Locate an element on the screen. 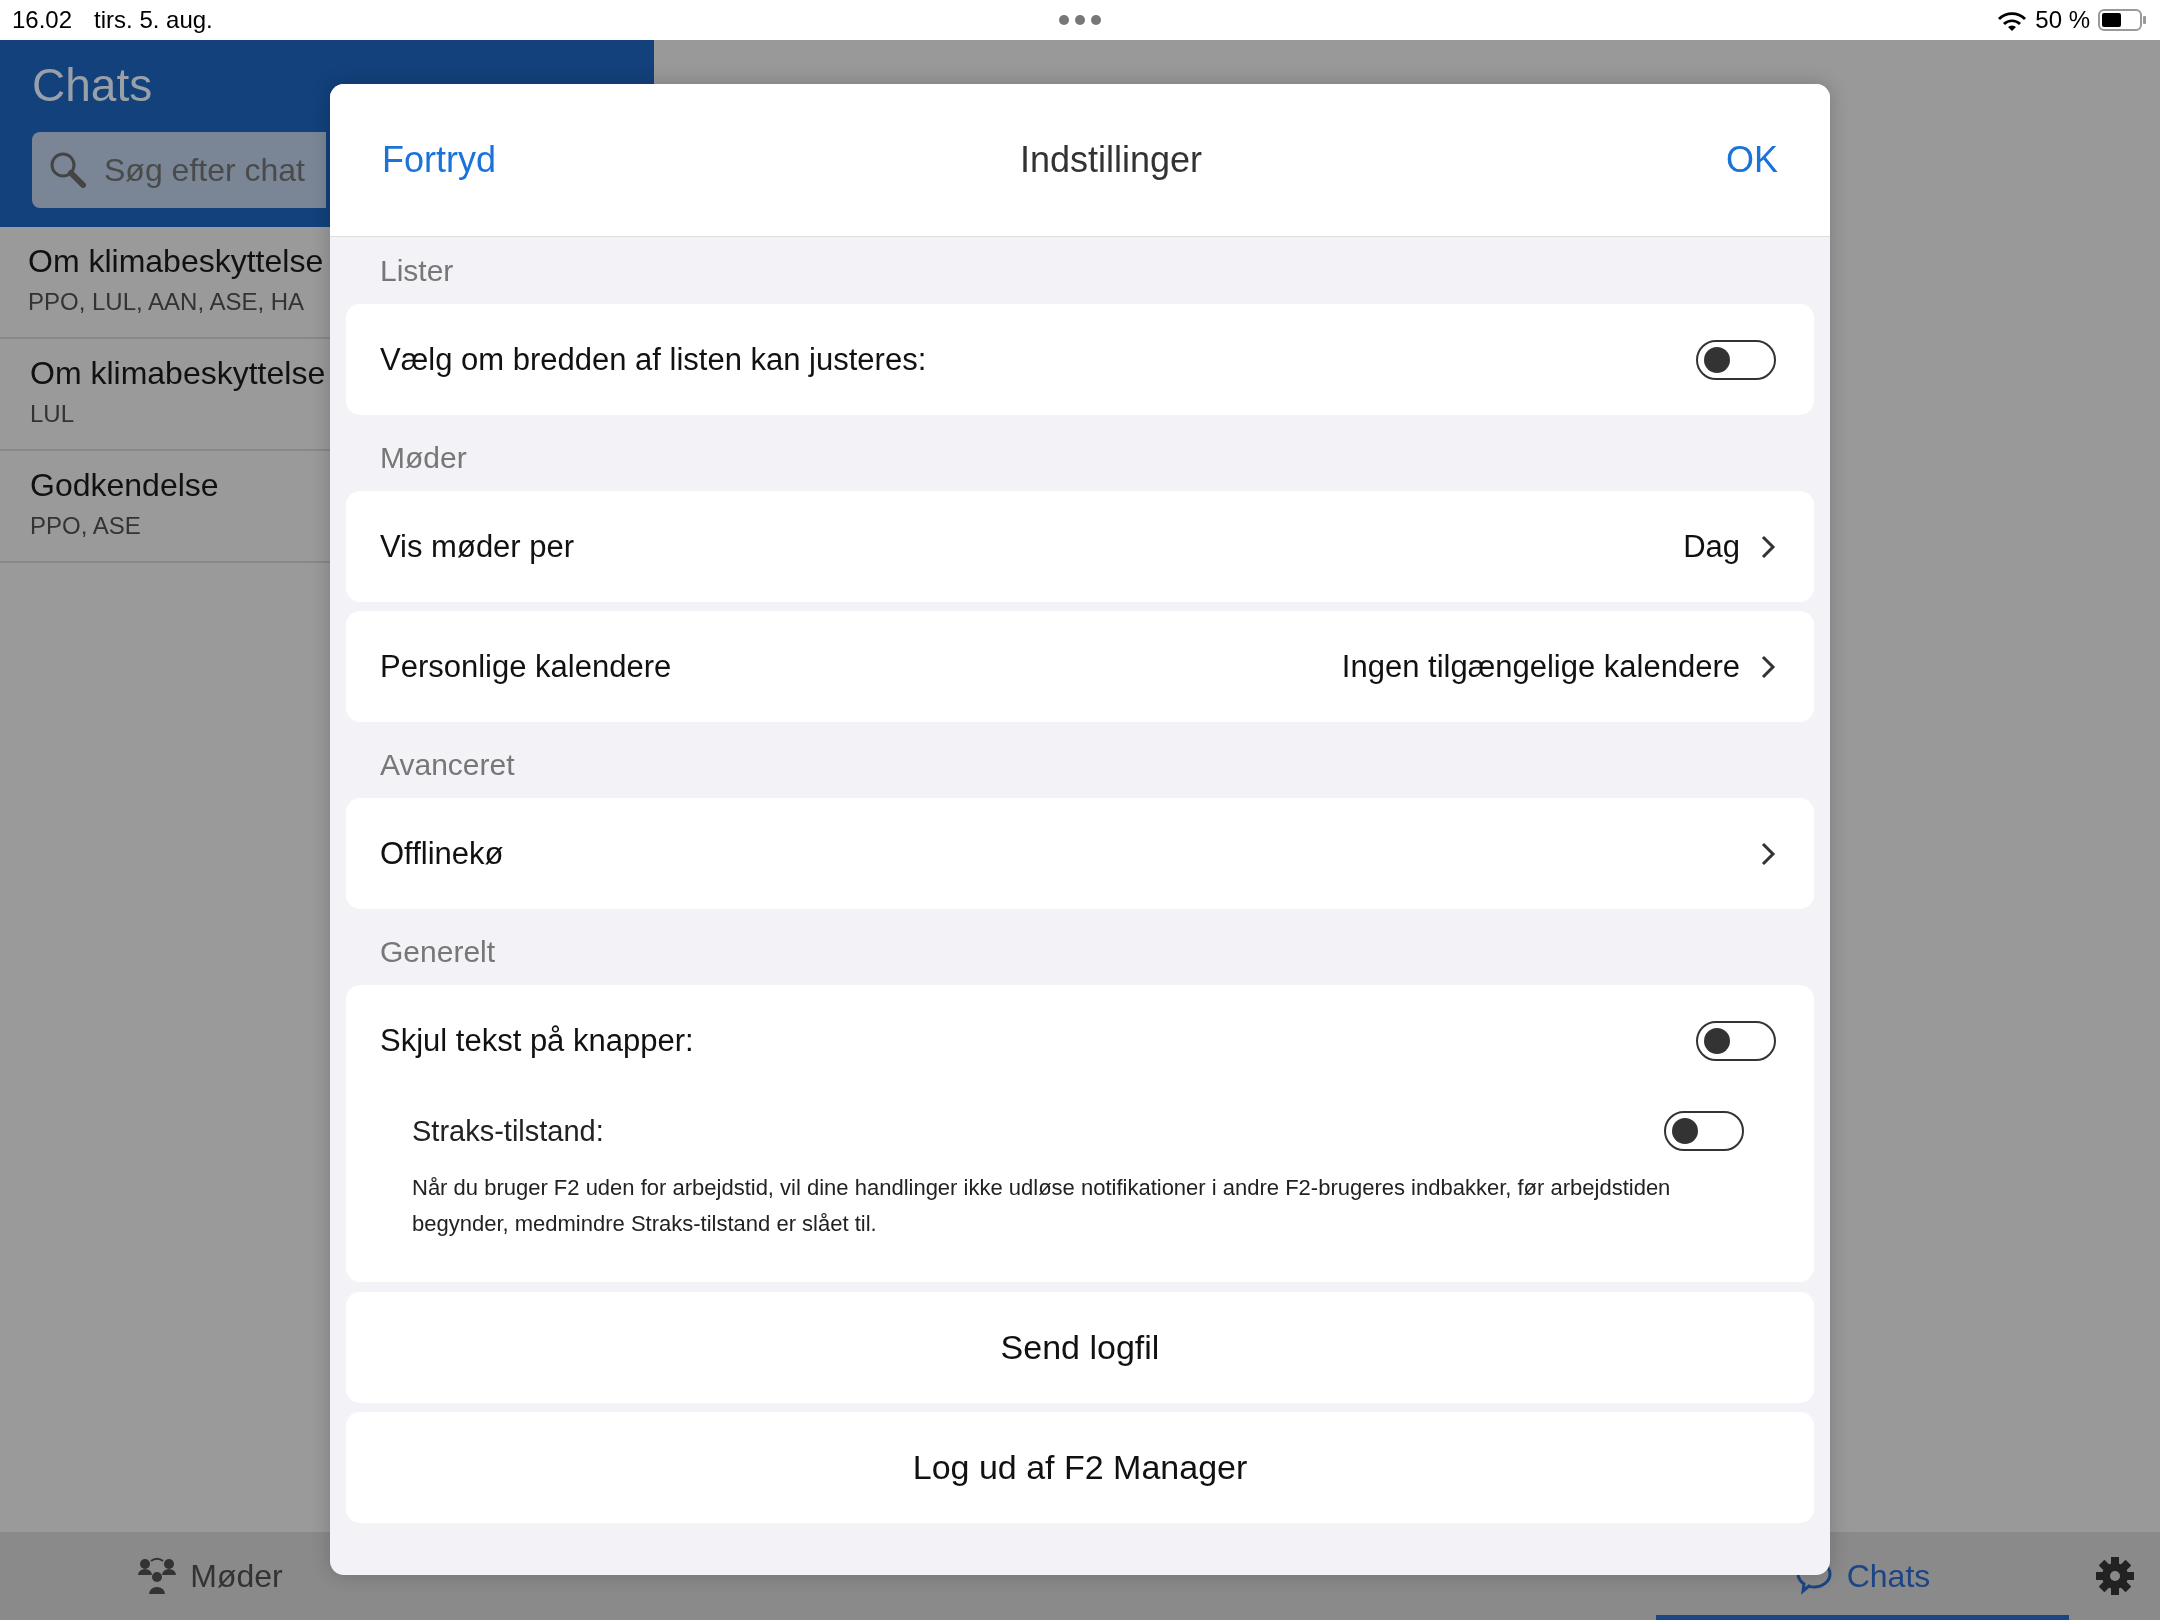 The image size is (2160, 1620). section-header: Møder is located at coordinates (423, 457).